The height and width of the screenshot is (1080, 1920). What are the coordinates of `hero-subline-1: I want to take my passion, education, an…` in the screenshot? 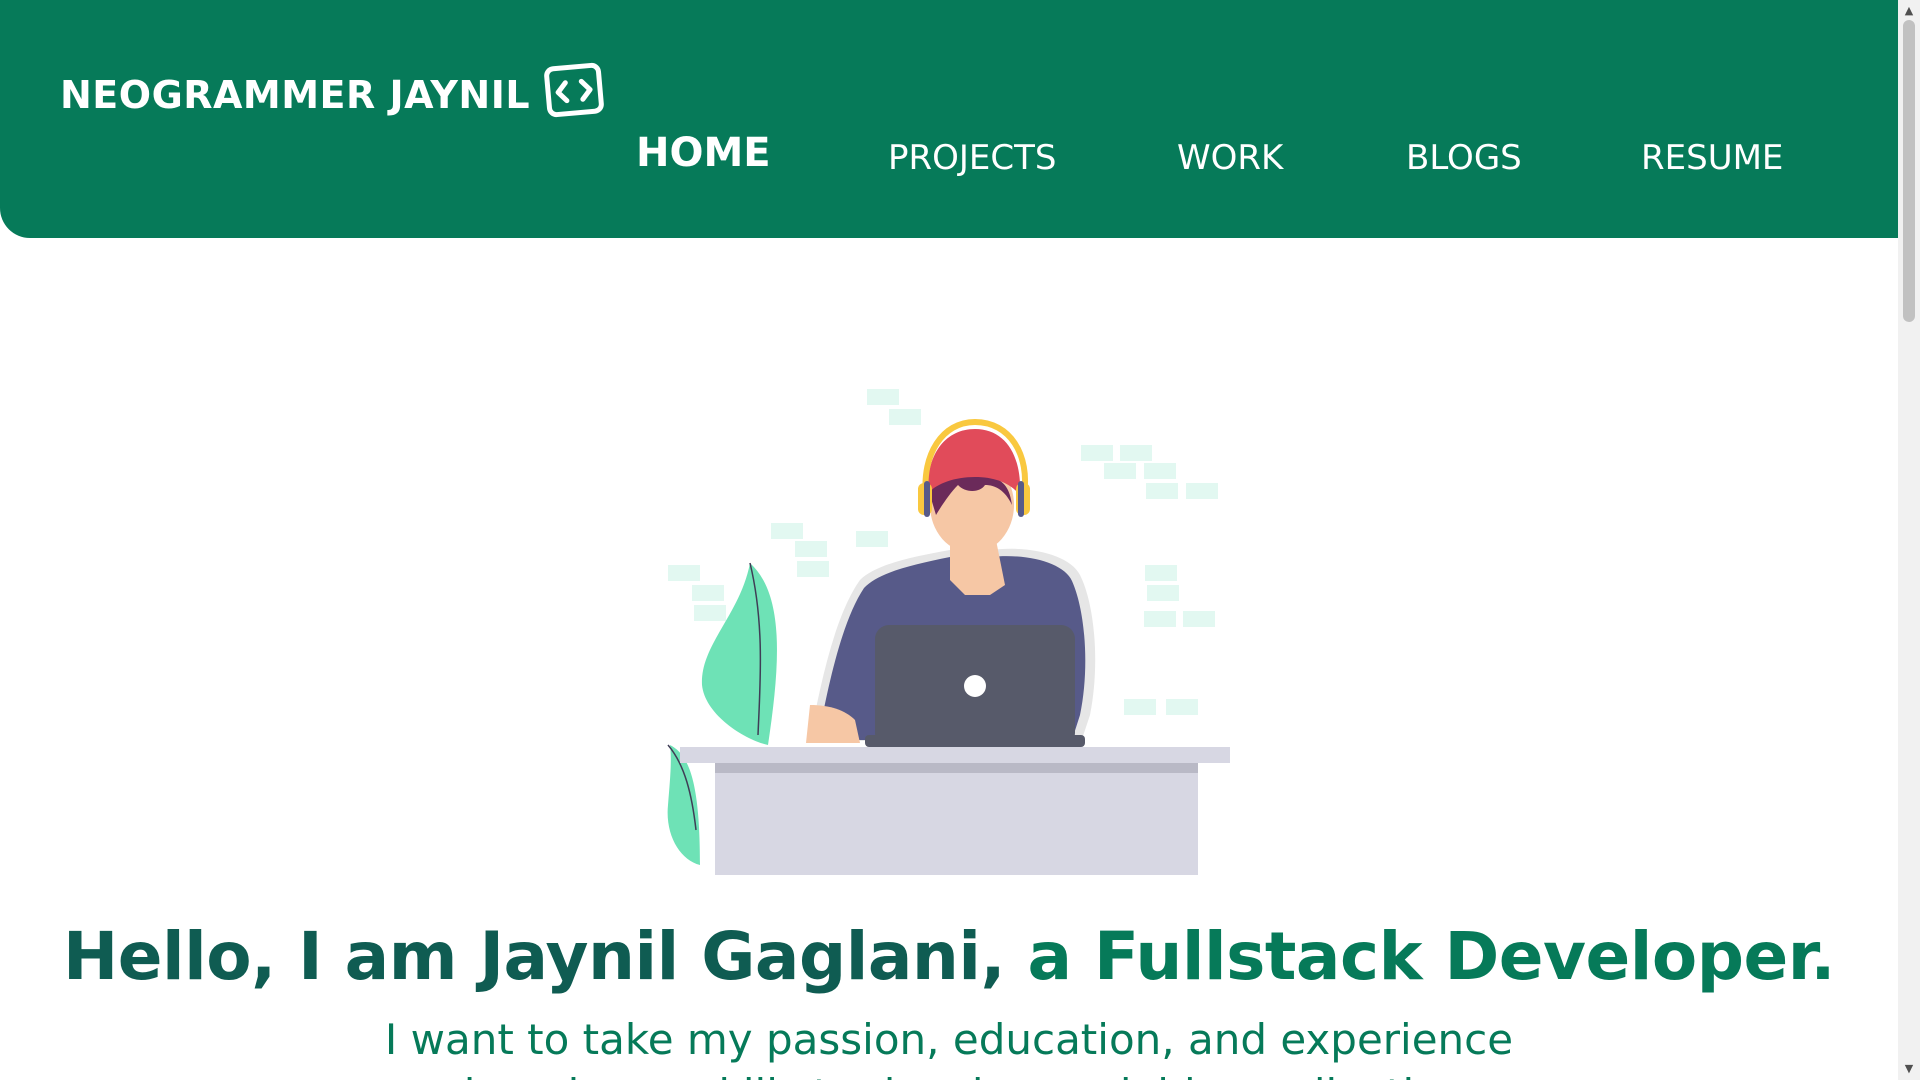 It's located at (949, 1039).